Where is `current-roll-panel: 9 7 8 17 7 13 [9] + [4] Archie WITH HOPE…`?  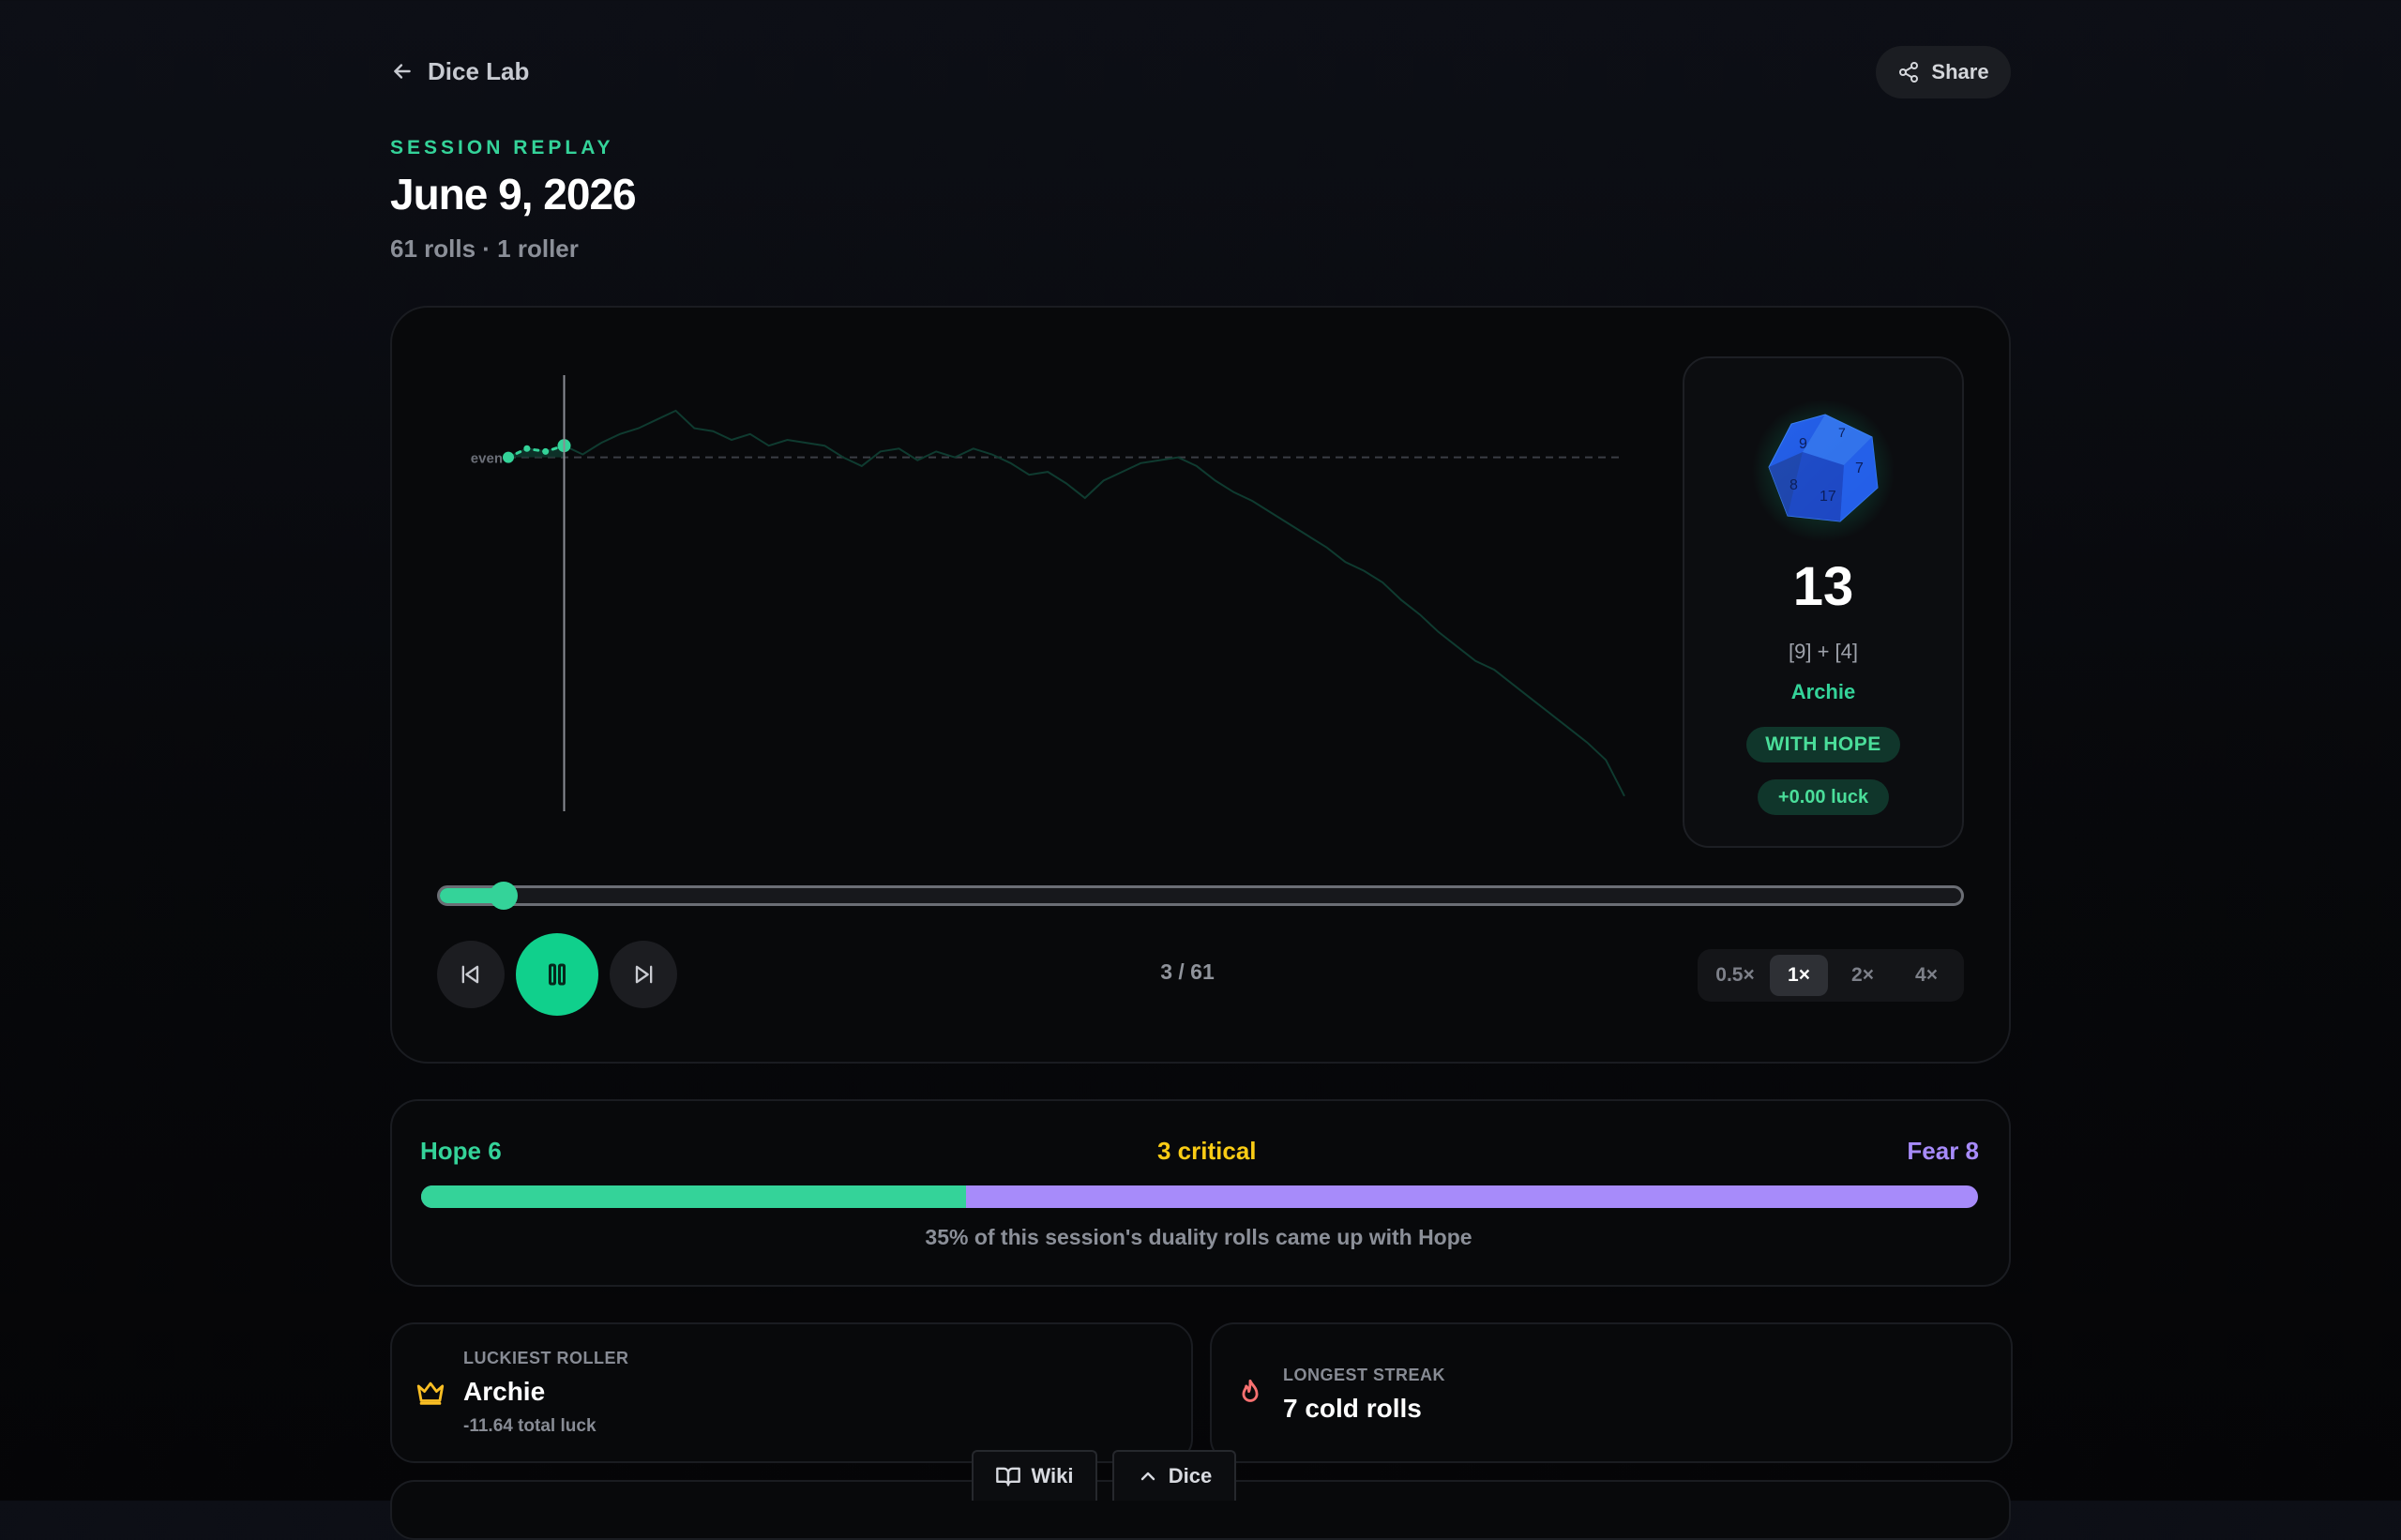 current-roll-panel: 9 7 8 17 7 13 [9] + [4] Archie WITH HOPE… is located at coordinates (1823, 602).